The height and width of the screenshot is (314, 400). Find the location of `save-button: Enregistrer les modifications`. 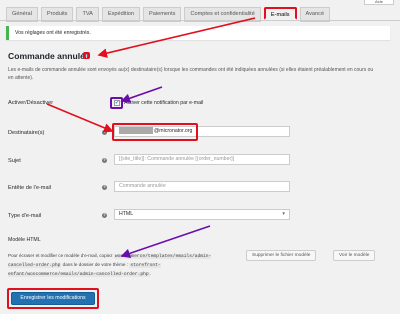

save-button: Enregistrer les modifications is located at coordinates (53, 298).